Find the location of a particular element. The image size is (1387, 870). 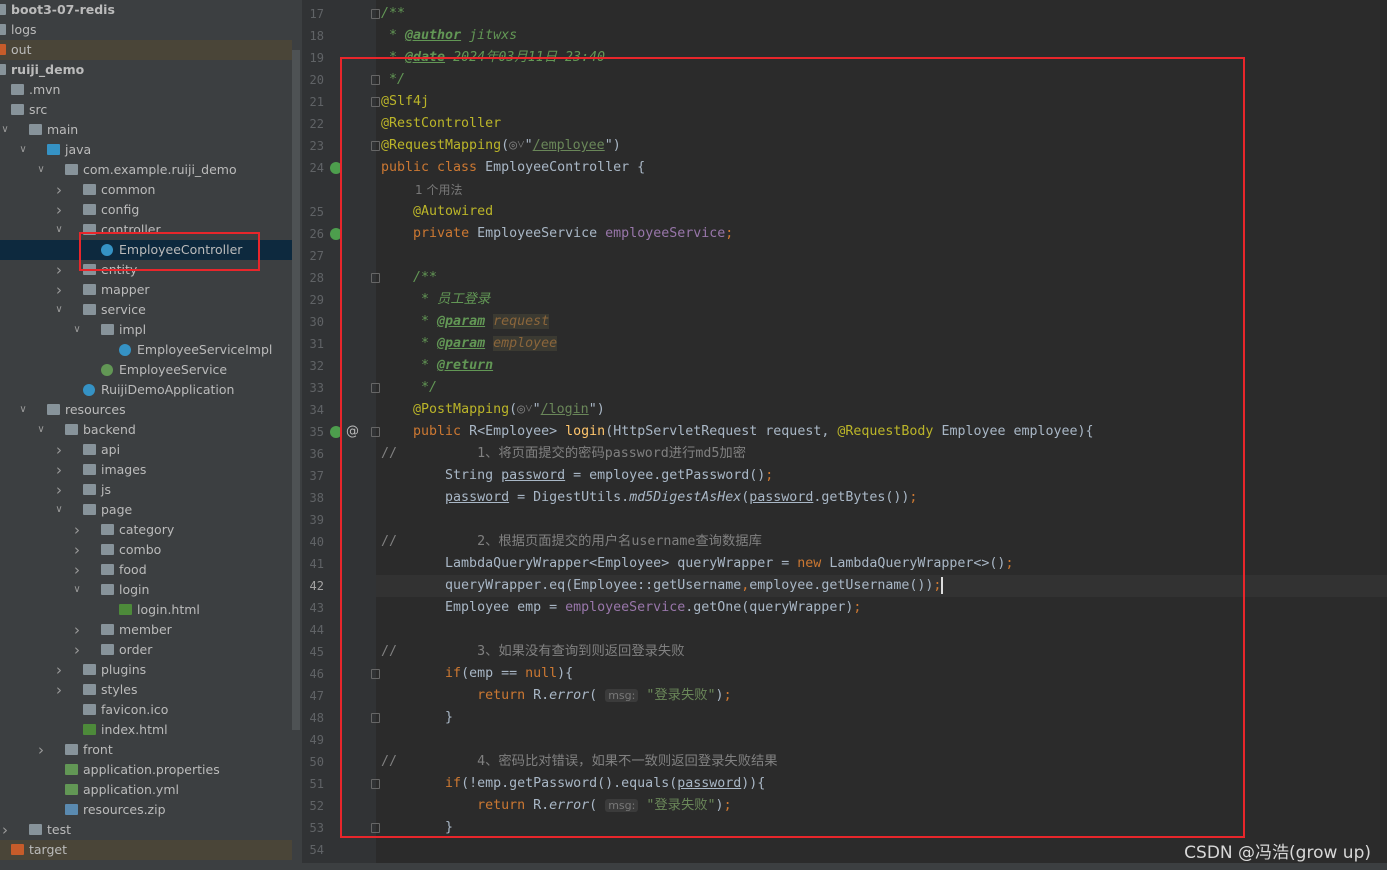

tree-item-label: login is located at coordinates (134, 589).